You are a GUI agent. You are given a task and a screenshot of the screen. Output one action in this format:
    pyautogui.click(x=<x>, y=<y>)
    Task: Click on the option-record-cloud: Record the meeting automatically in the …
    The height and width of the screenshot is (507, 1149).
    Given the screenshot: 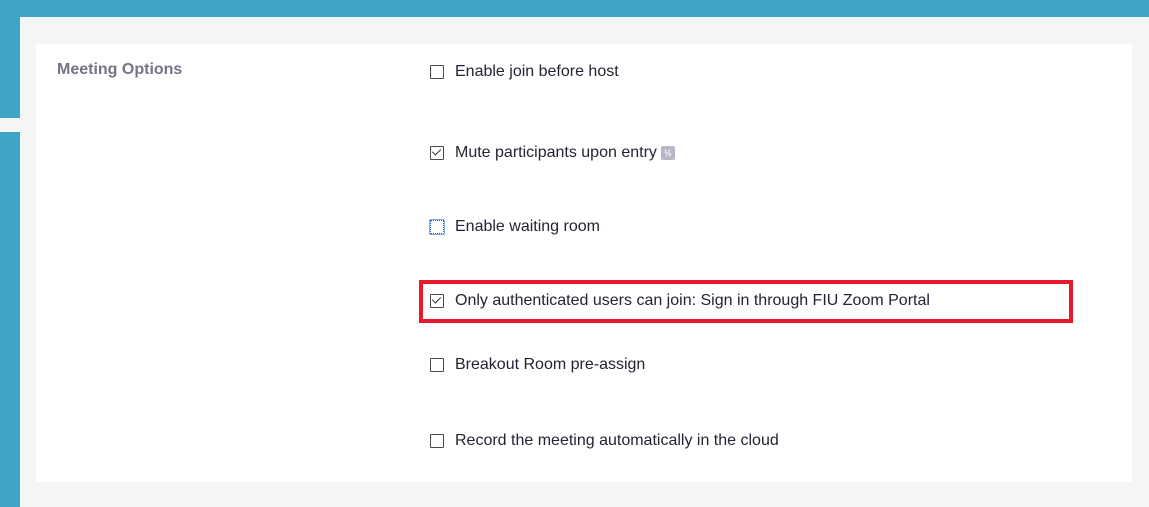 What is the action you would take?
    pyautogui.click(x=604, y=441)
    